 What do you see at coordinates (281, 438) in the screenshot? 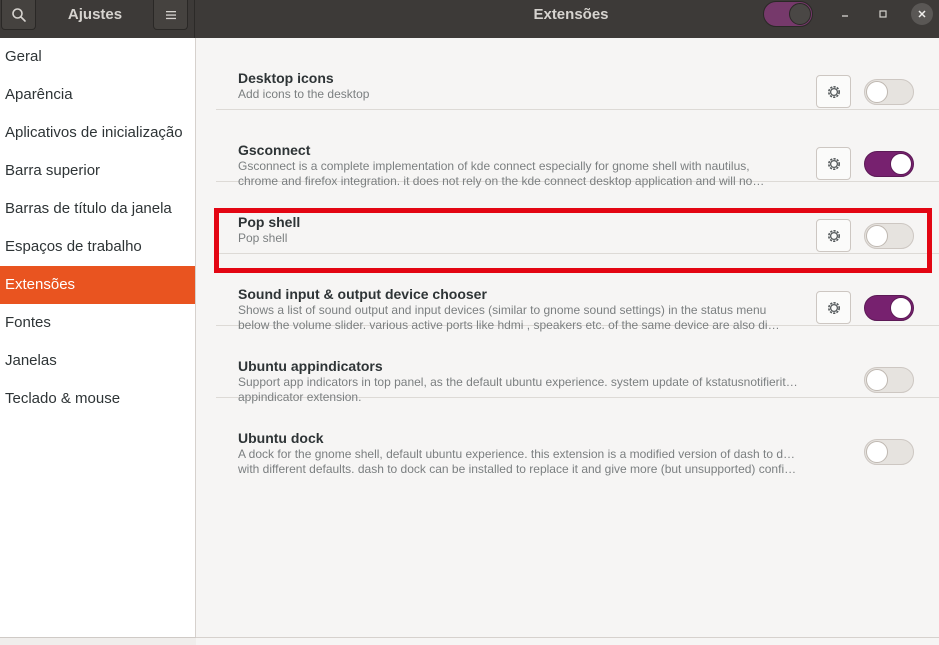
I see `extension-name: Ubuntu dock` at bounding box center [281, 438].